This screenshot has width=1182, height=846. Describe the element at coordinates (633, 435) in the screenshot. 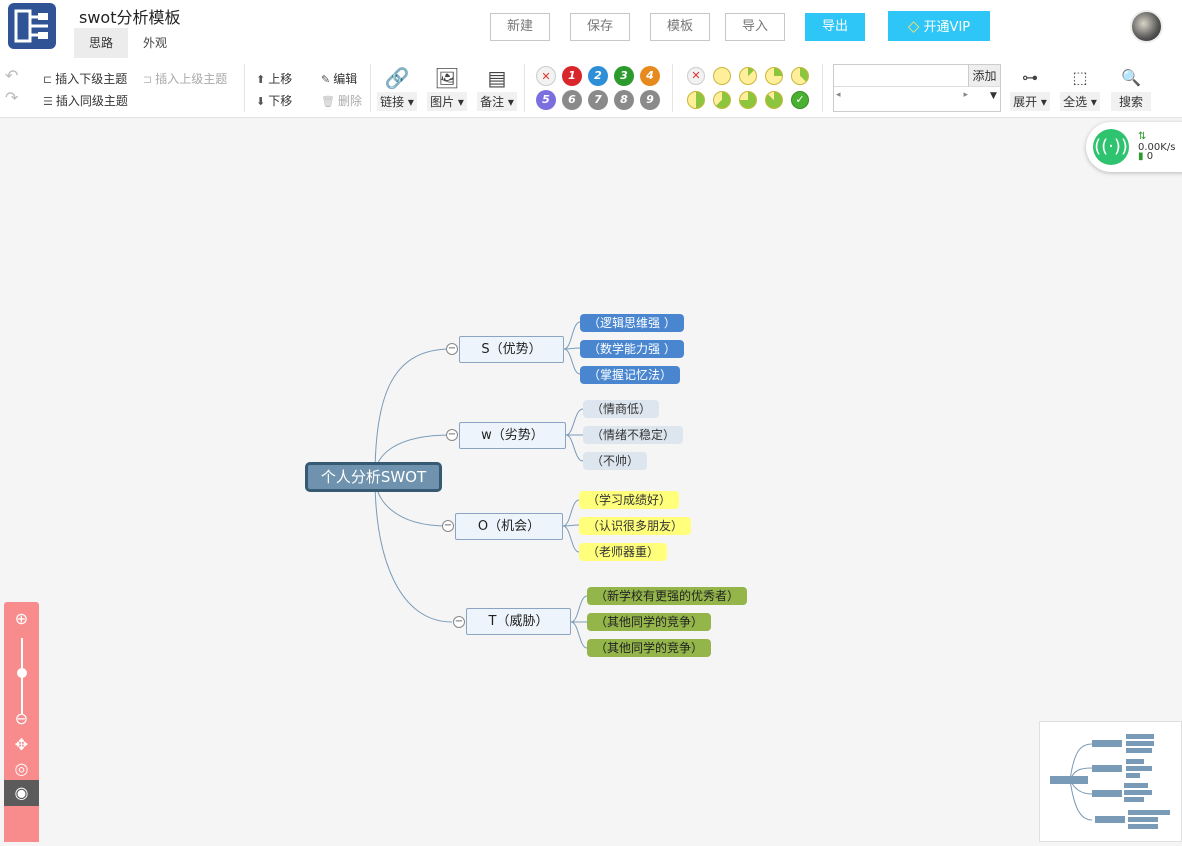

I see `leaf-node: （情绪不稳定）` at that location.